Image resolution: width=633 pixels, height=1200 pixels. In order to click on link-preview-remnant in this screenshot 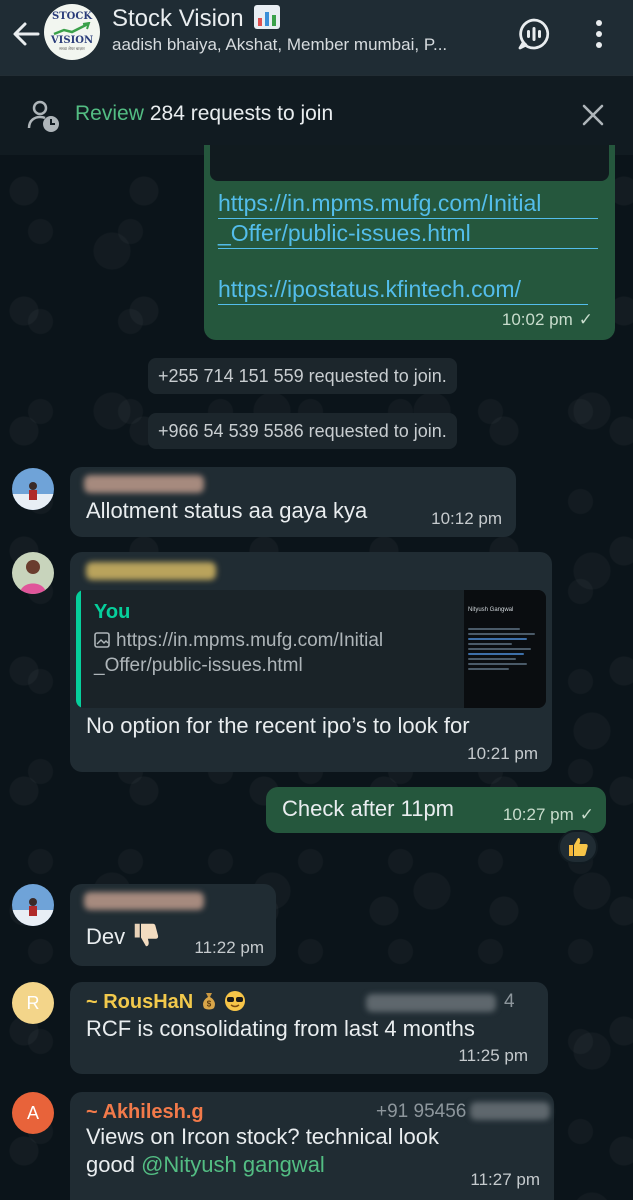, I will do `click(409, 163)`.